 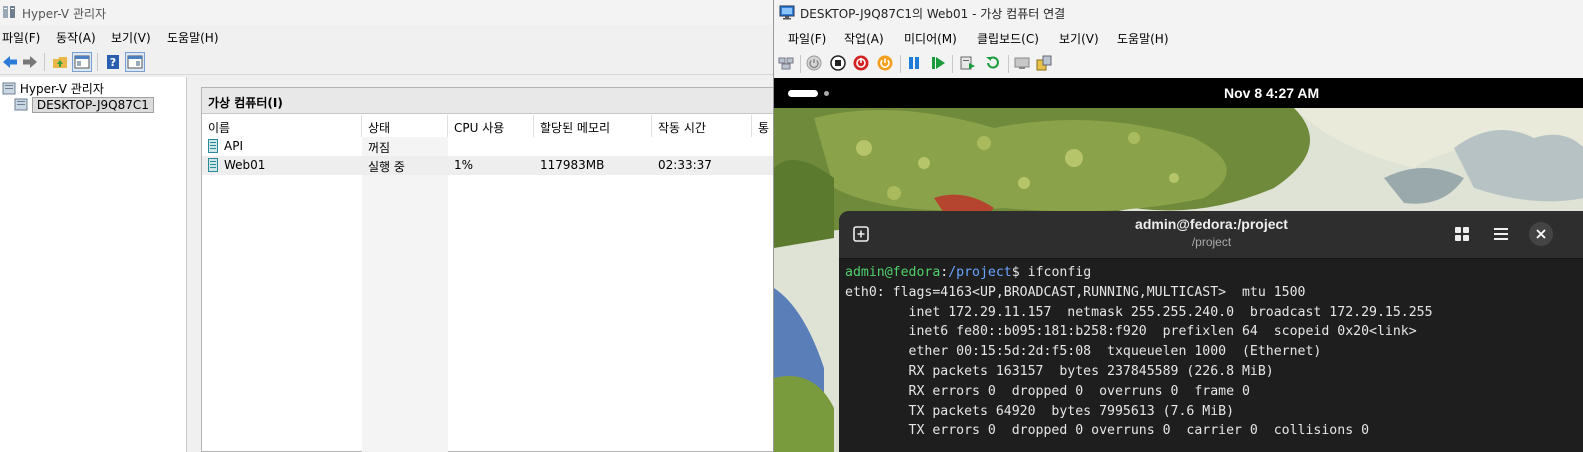 I want to click on table-row: API 꺼짐, so click(x=488, y=146).